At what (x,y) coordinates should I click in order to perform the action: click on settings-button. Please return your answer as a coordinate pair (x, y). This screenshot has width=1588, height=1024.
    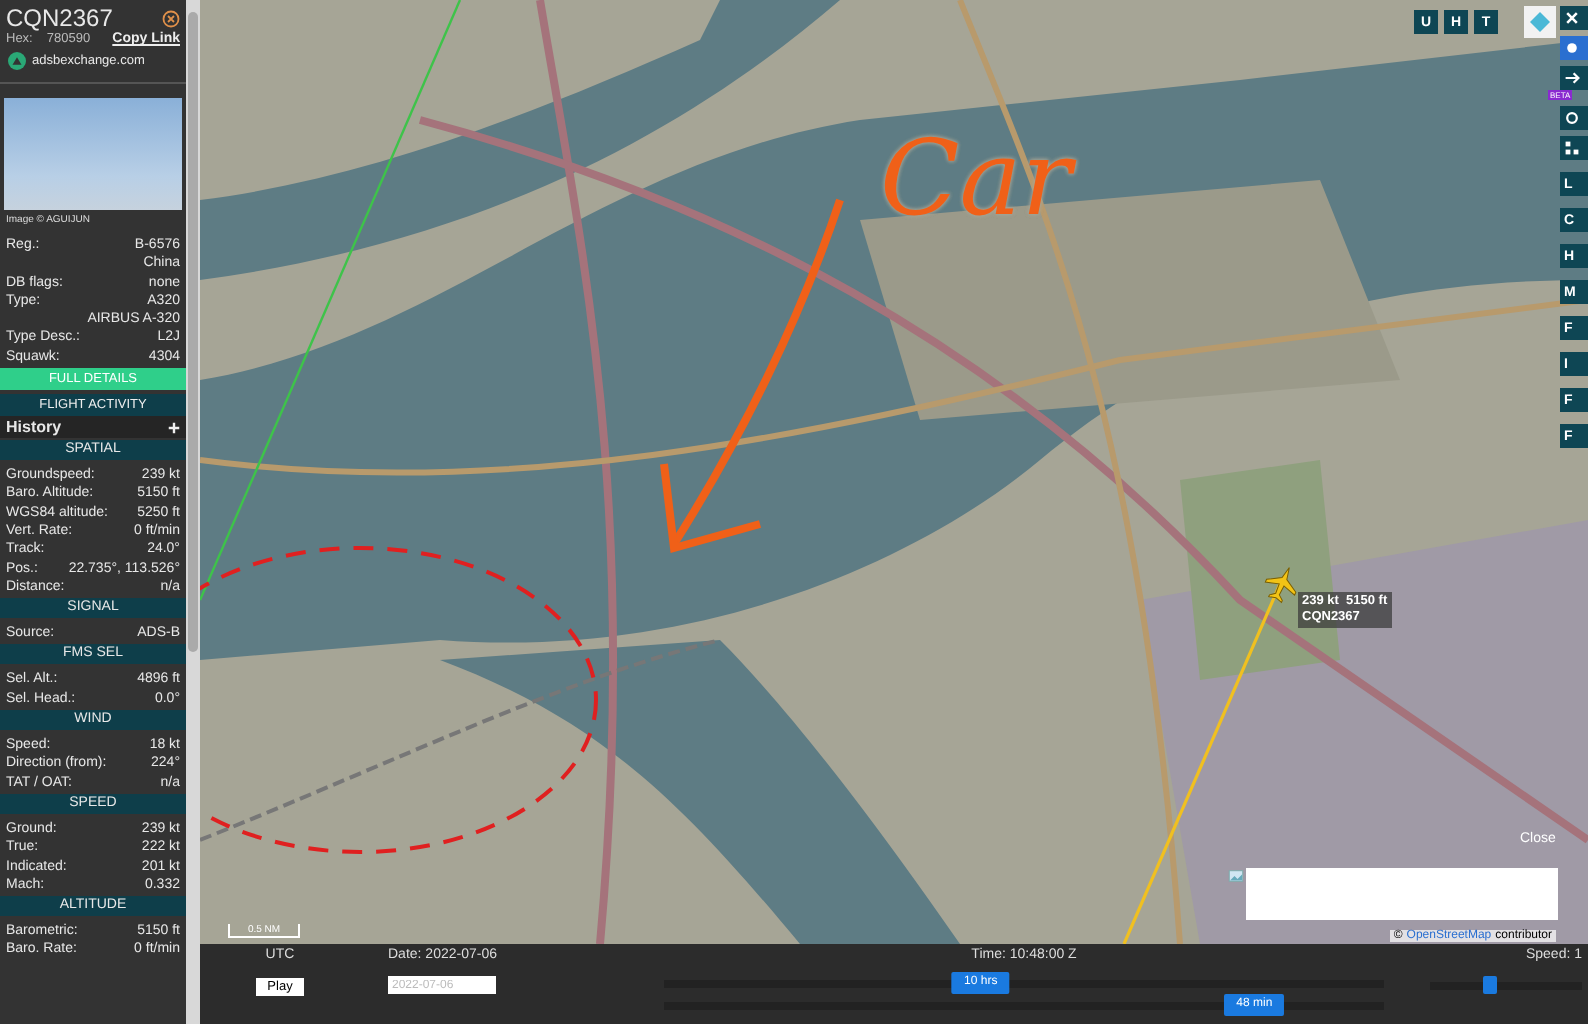
    Looking at the image, I should click on (1574, 118).